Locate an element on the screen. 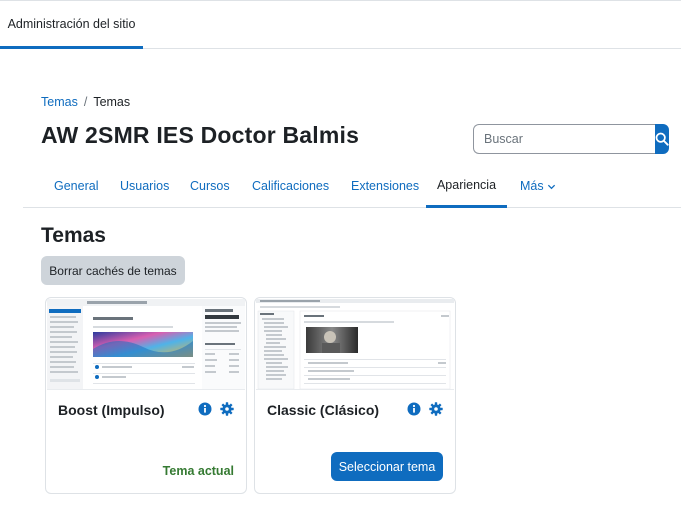  search-button is located at coordinates (662, 139).